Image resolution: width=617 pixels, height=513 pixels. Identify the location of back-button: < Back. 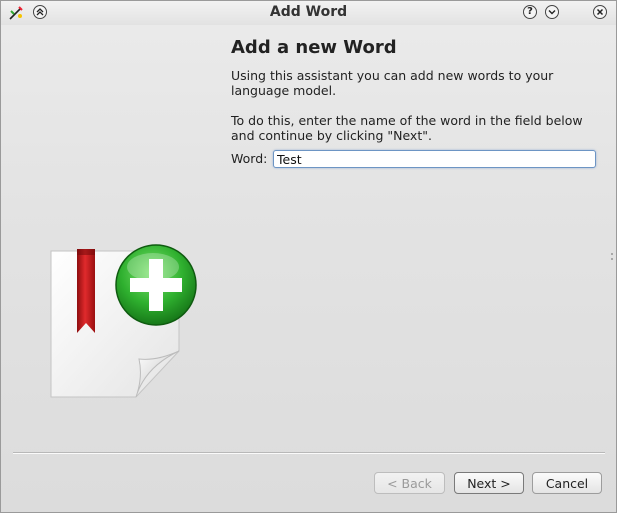
(409, 483).